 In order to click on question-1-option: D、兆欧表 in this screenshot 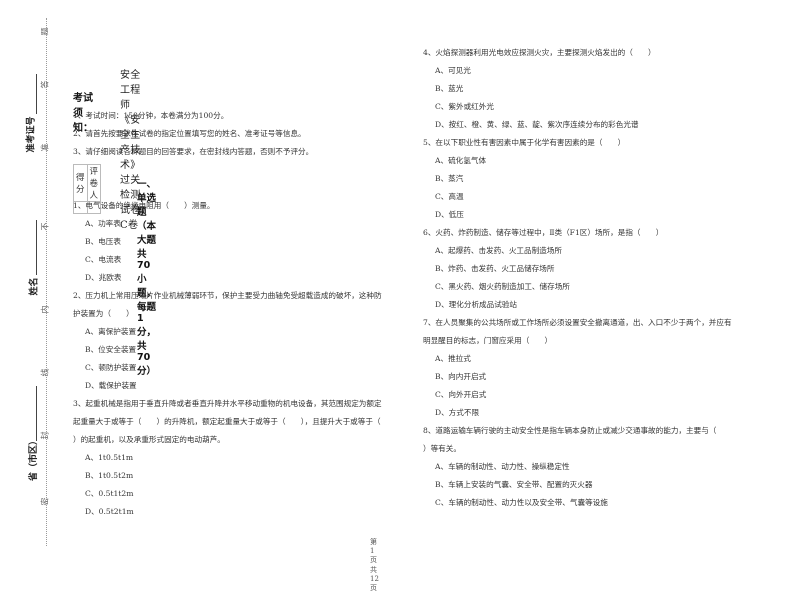, I will do `click(103, 277)`.